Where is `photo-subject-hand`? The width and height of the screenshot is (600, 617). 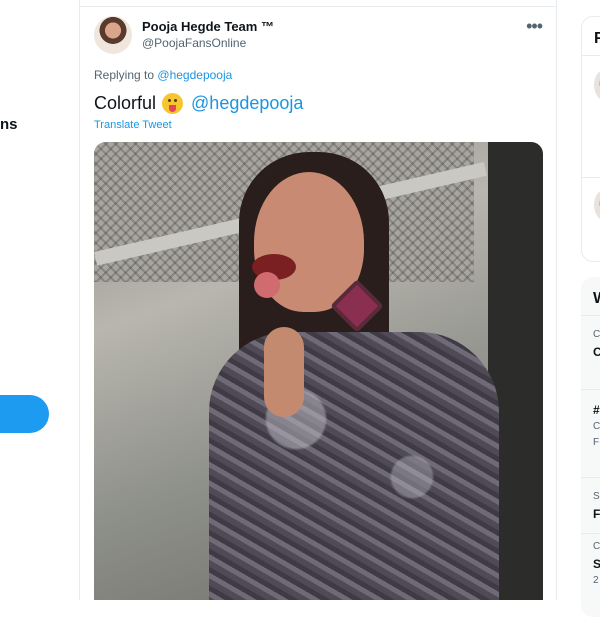
photo-subject-hand is located at coordinates (284, 372).